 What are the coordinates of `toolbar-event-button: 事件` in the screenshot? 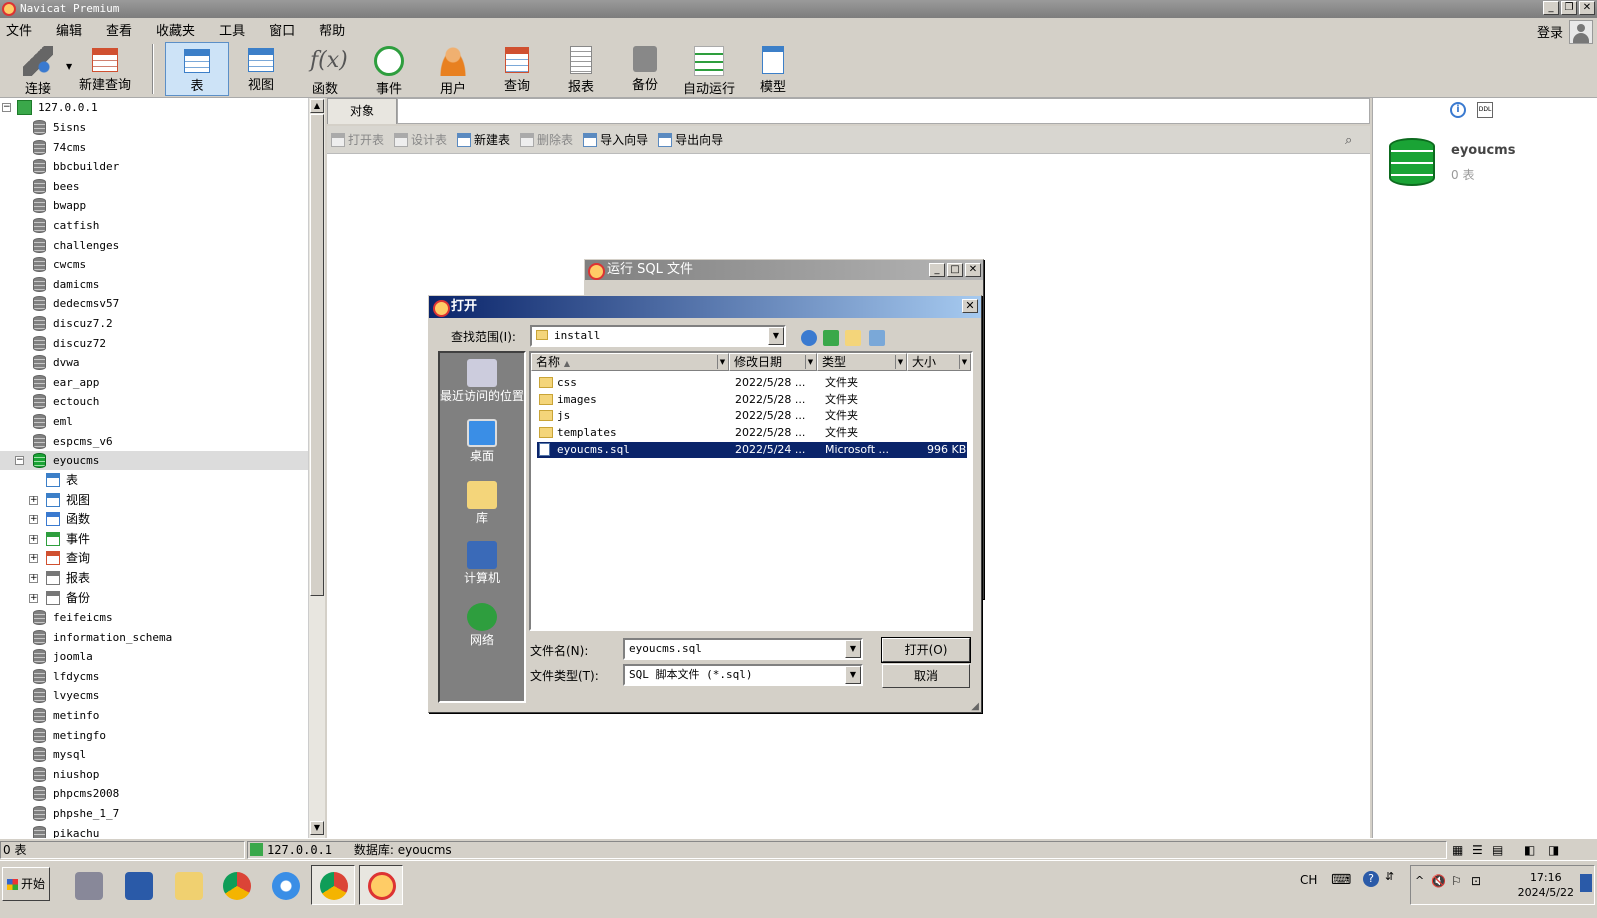 It's located at (389, 69).